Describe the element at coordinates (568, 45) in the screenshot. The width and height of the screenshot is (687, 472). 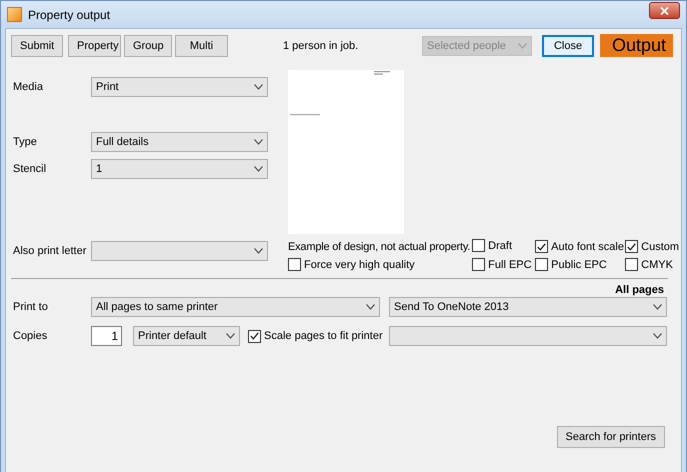
I see `action-button: Close` at that location.